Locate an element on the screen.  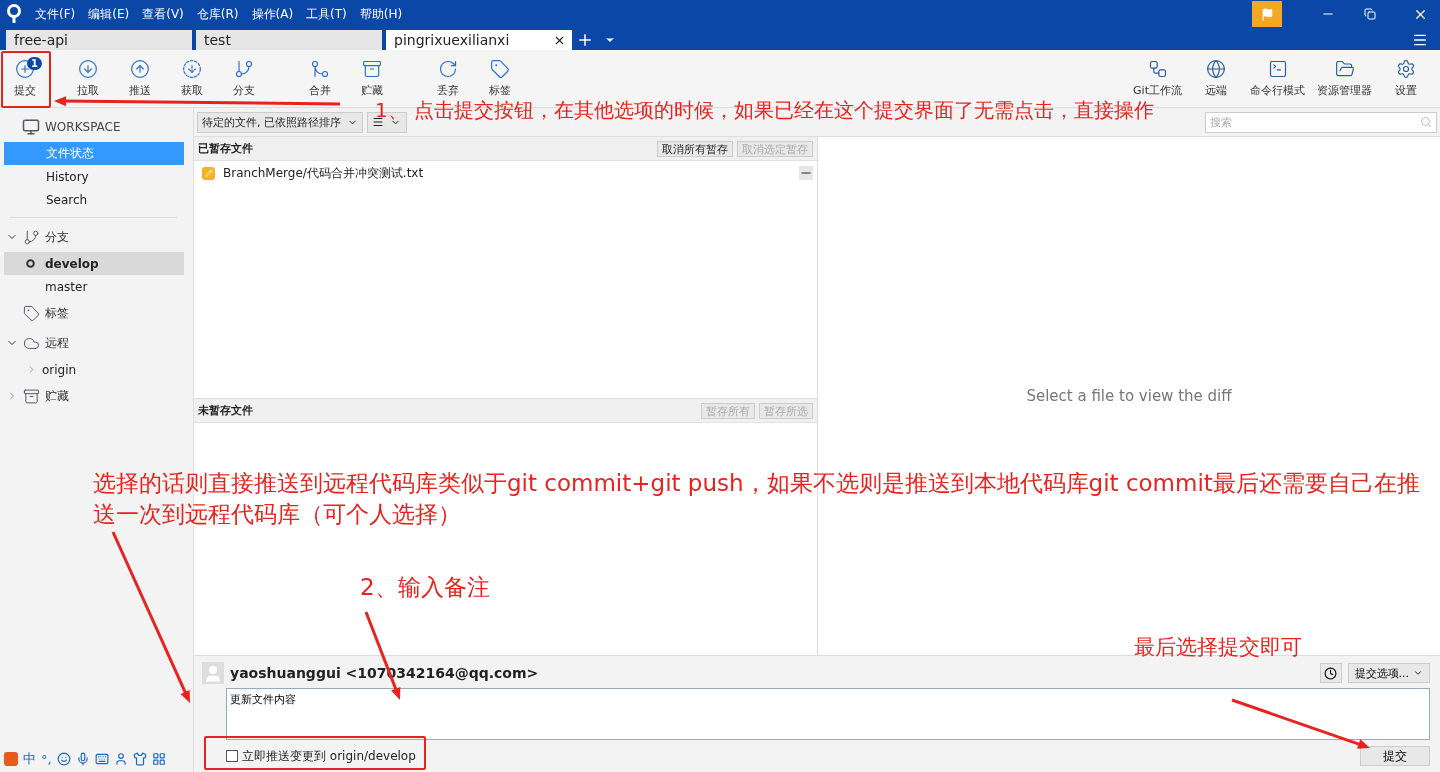
annotation-text: 最后选择提交即可 is located at coordinates (1218, 647).